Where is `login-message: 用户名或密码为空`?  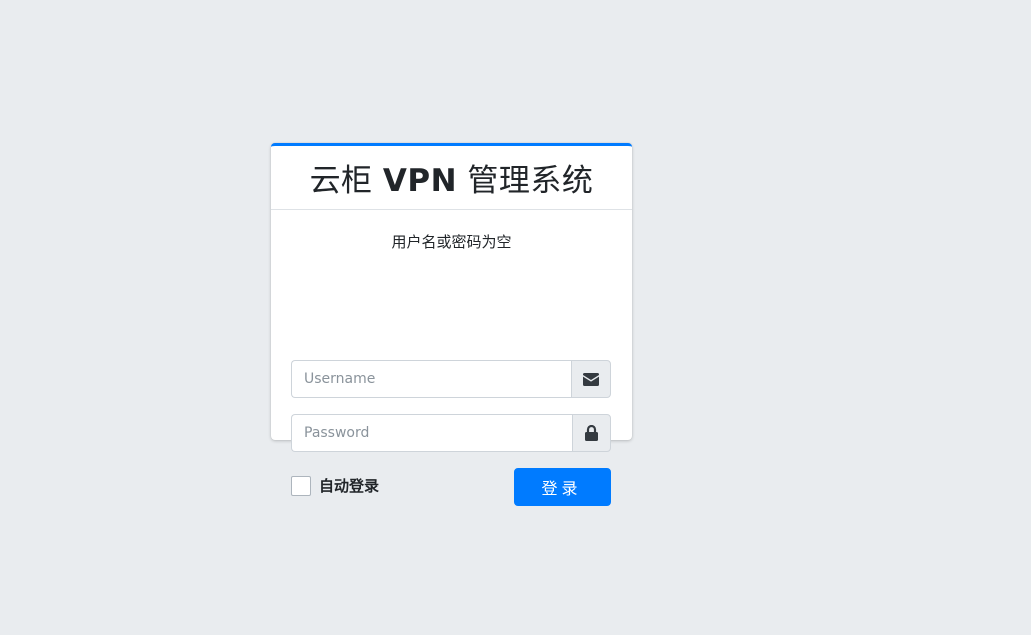
login-message: 用户名或密码为空 is located at coordinates (451, 242).